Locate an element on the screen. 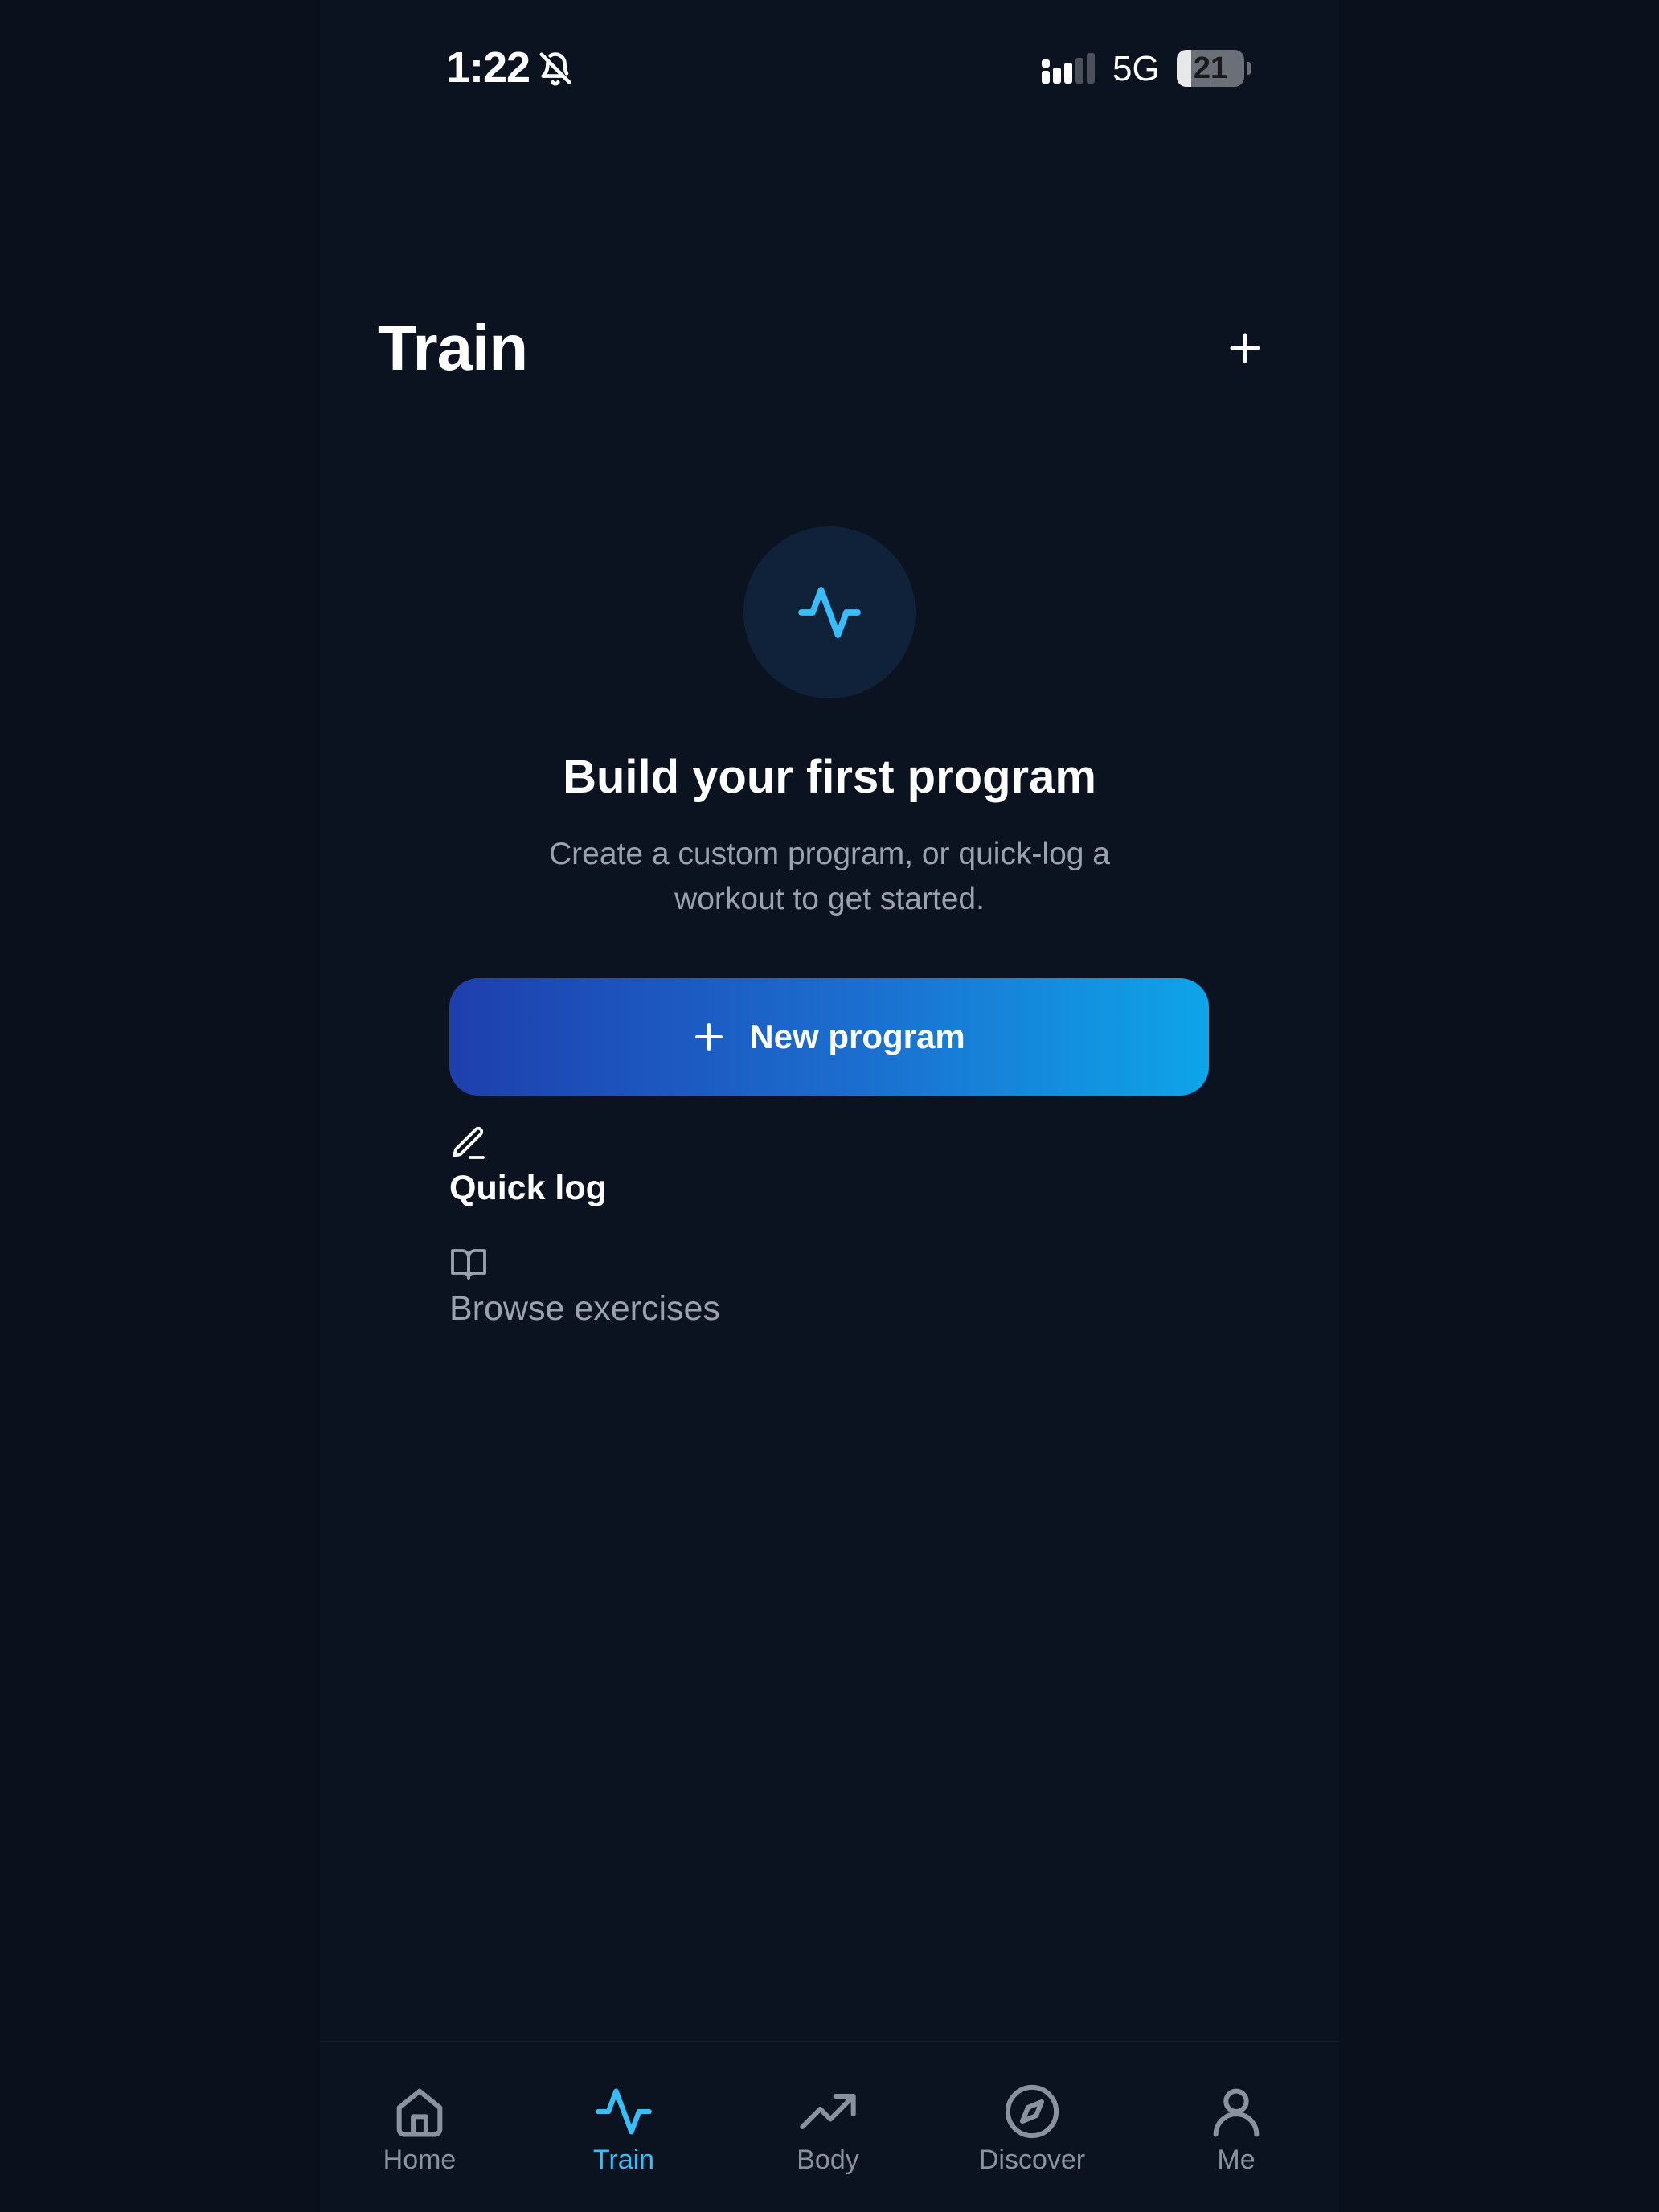 The height and width of the screenshot is (2212, 1659). battery-indicator: 21 is located at coordinates (1214, 68).